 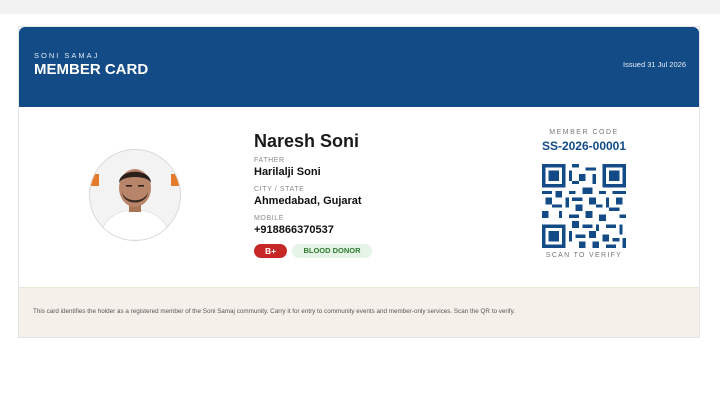 What do you see at coordinates (307, 141) in the screenshot?
I see `member-name: Naresh Soni` at bounding box center [307, 141].